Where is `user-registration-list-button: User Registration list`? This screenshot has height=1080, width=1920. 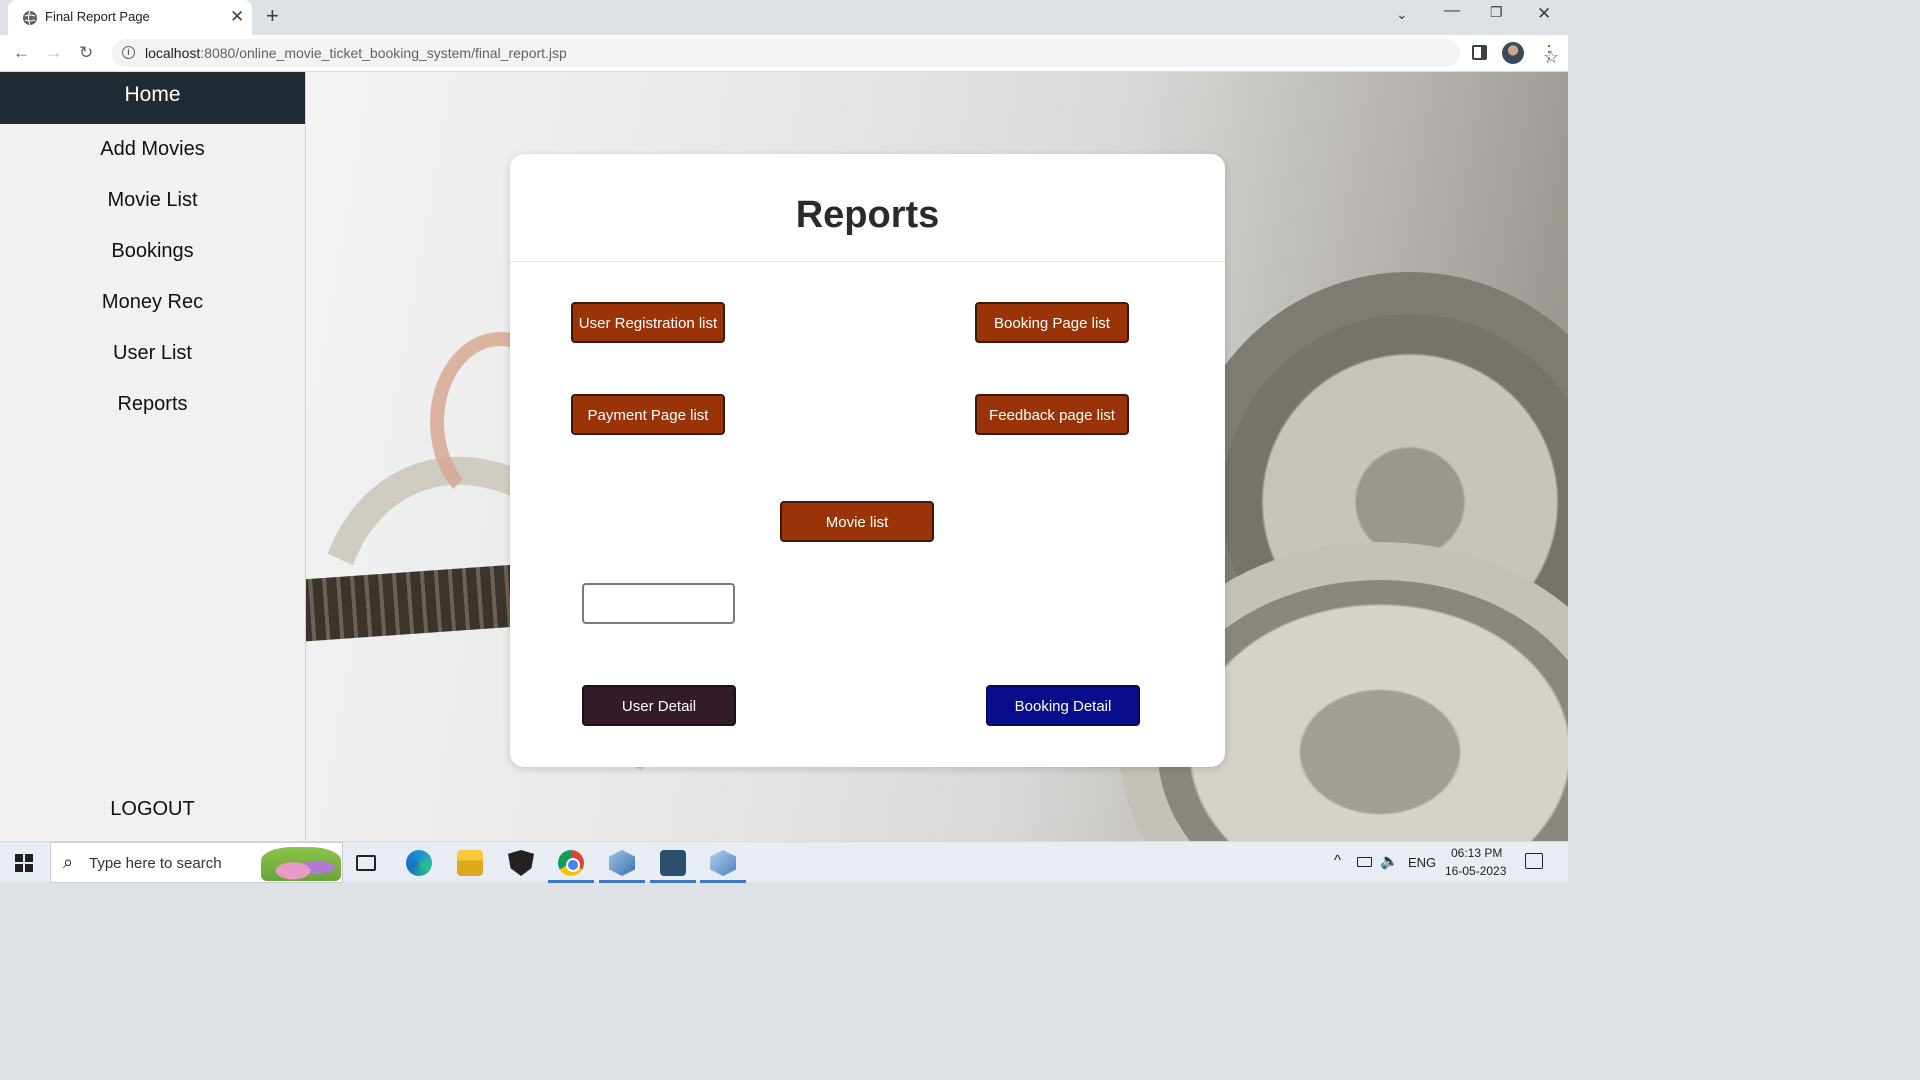 user-registration-list-button: User Registration list is located at coordinates (648, 322).